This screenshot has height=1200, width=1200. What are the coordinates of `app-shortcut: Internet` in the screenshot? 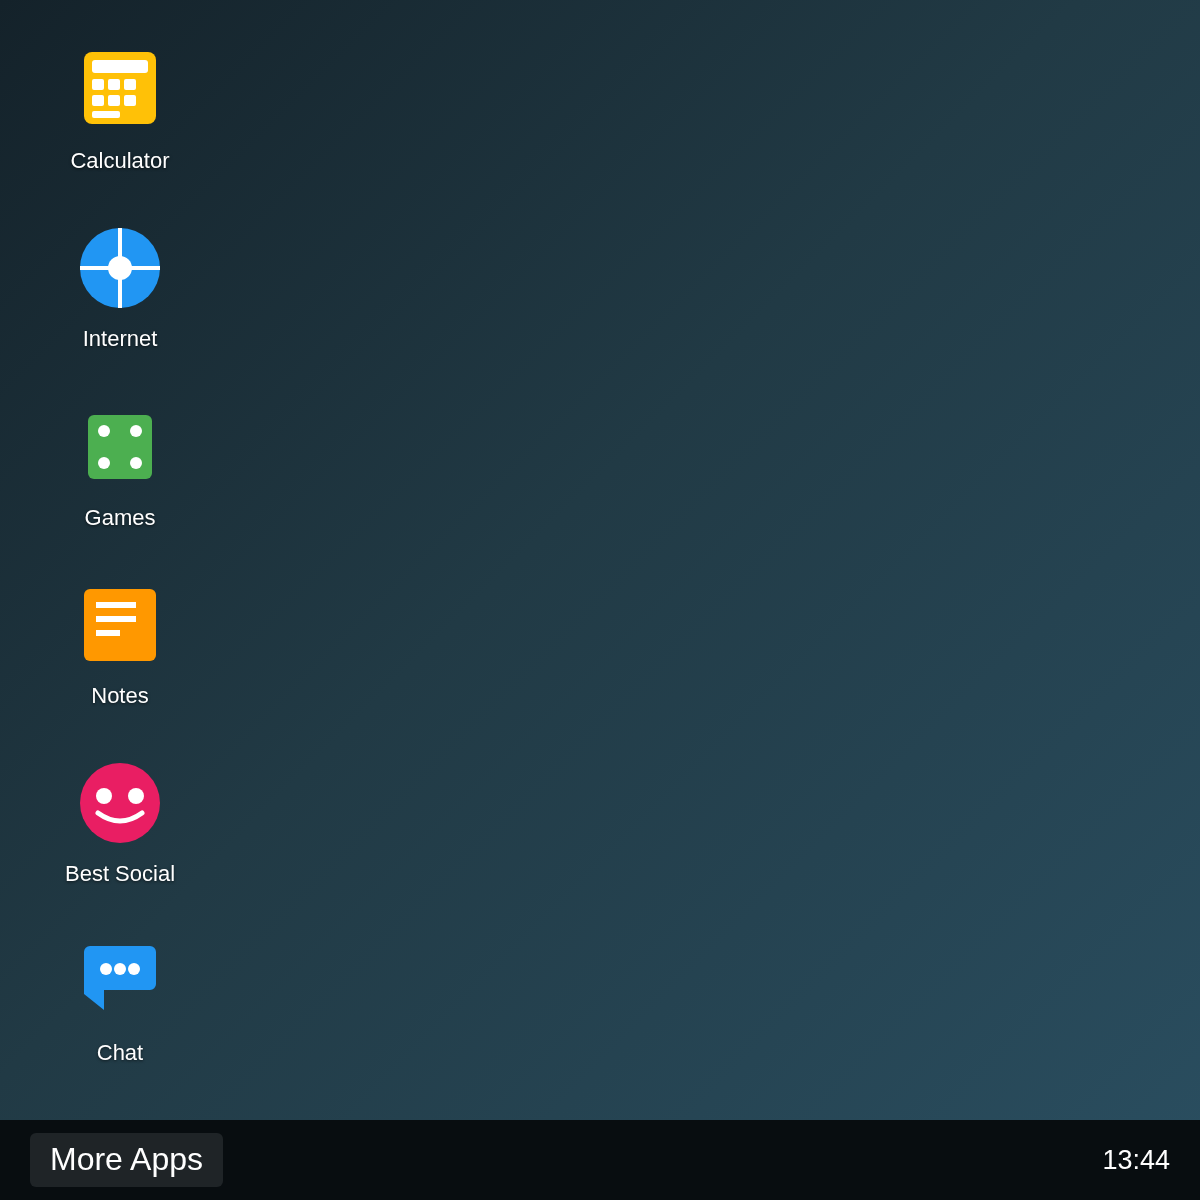 It's located at (120, 317).